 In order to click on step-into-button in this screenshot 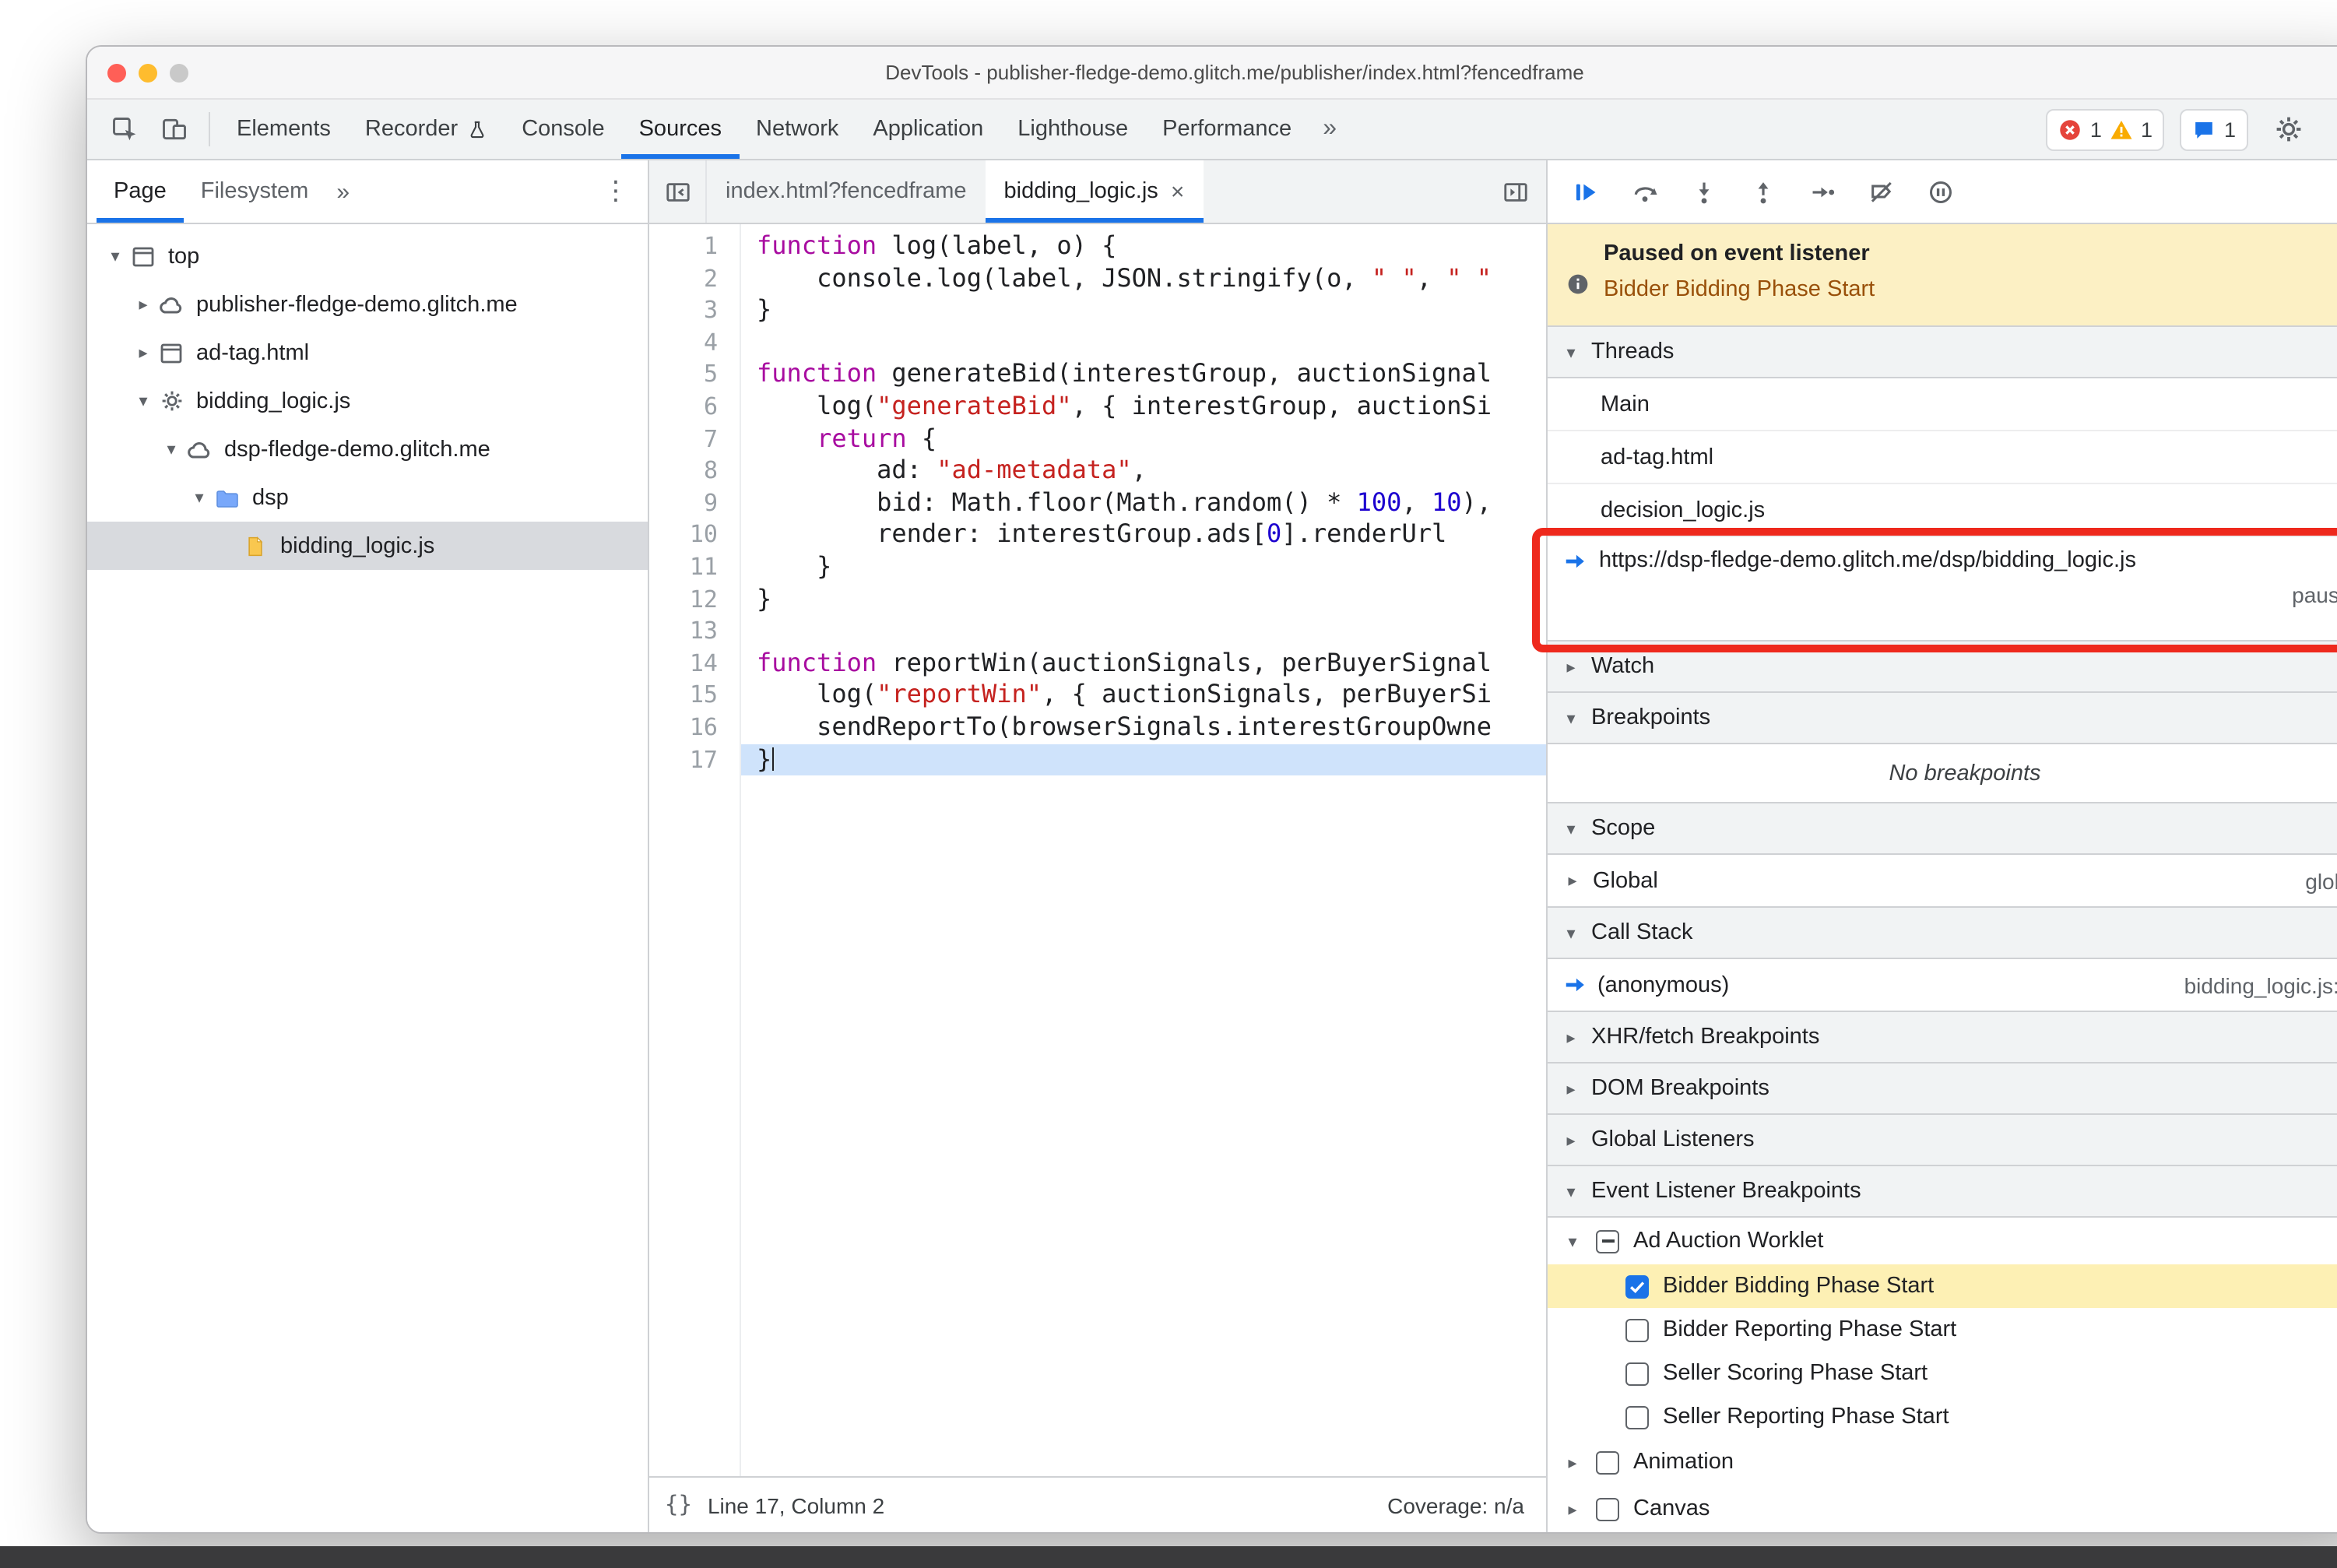, I will do `click(1703, 191)`.